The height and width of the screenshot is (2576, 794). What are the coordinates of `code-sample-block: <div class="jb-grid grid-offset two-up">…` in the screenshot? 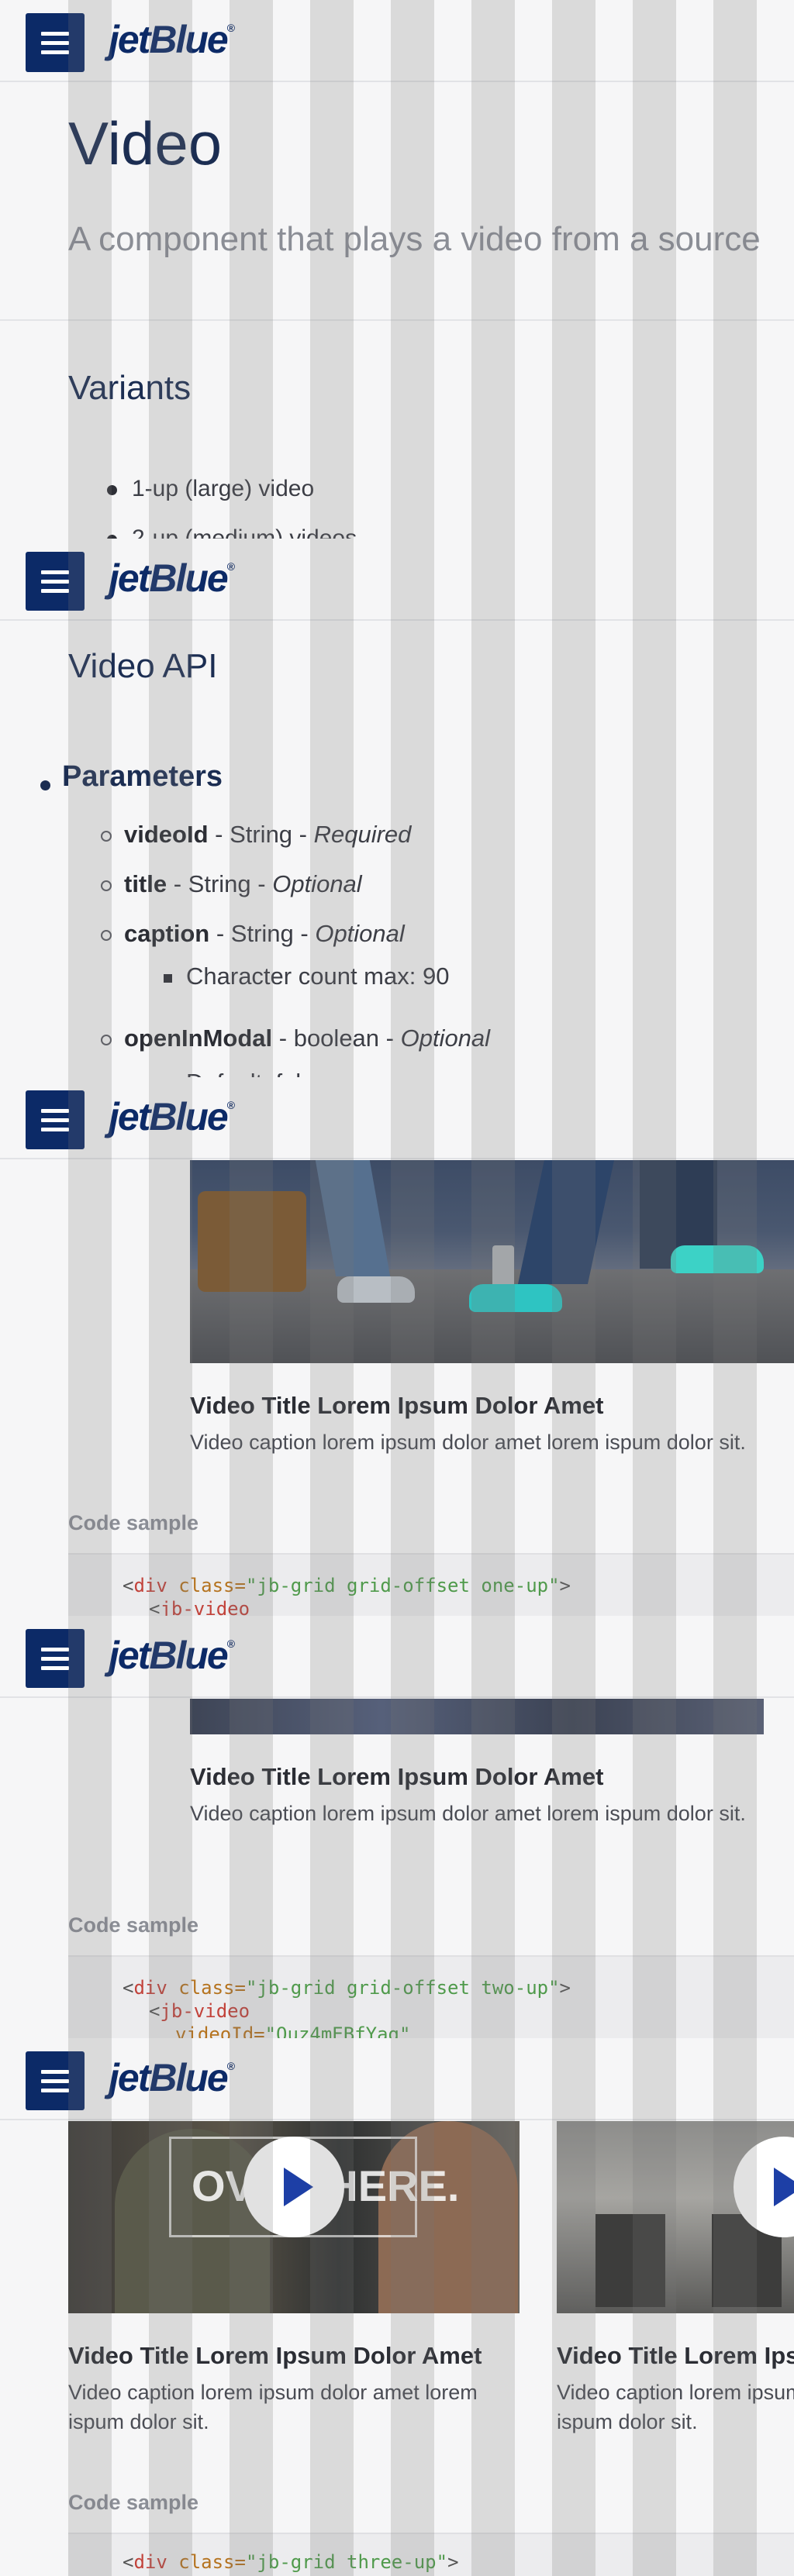 It's located at (431, 1996).